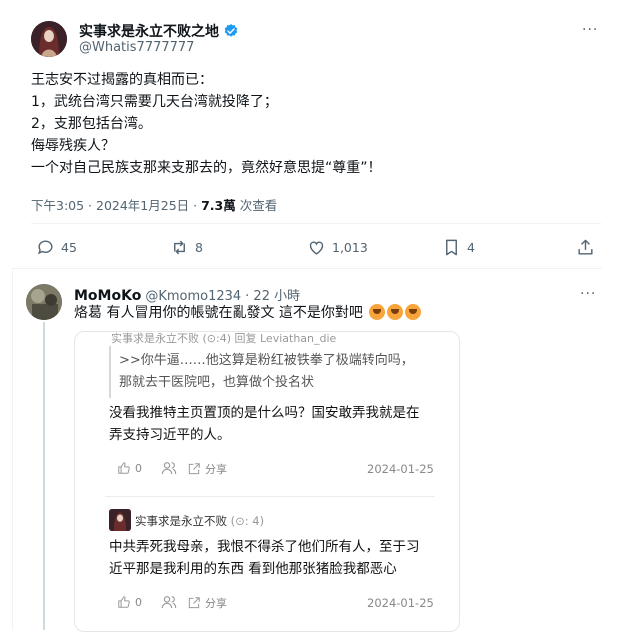 The image size is (622, 632). What do you see at coordinates (256, 205) in the screenshot?
I see `view-label: 次查看` at bounding box center [256, 205].